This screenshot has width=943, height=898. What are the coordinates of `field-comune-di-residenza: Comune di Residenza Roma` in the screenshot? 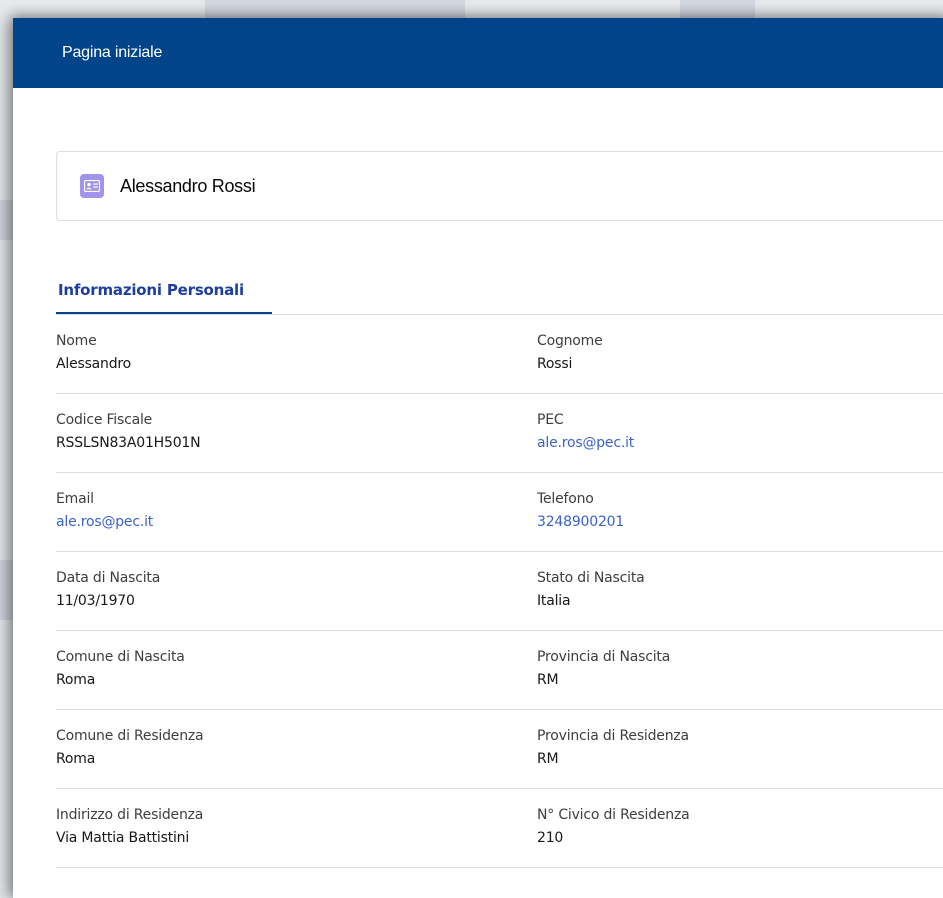 It's located at (296, 749).